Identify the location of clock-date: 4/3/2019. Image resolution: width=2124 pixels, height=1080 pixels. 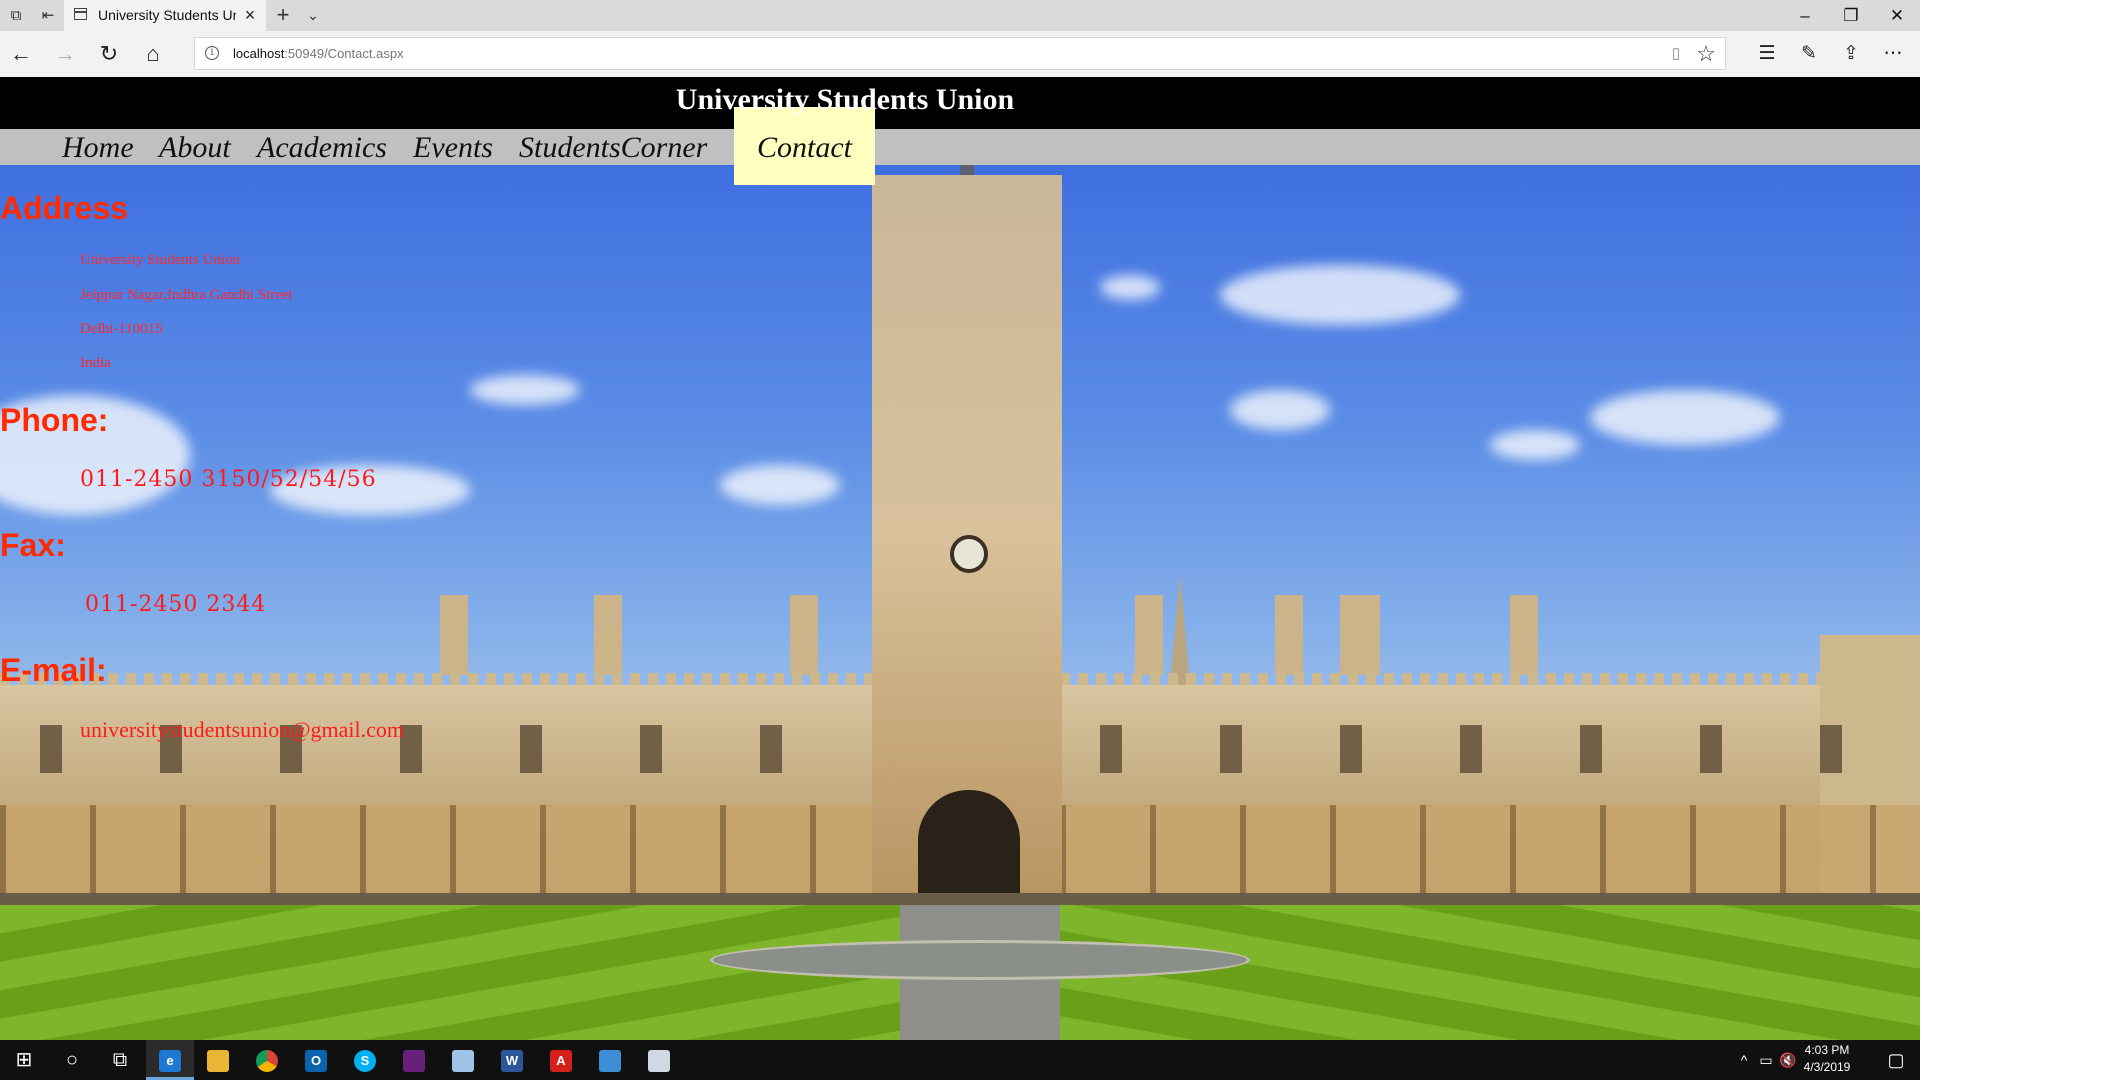
(1827, 1067).